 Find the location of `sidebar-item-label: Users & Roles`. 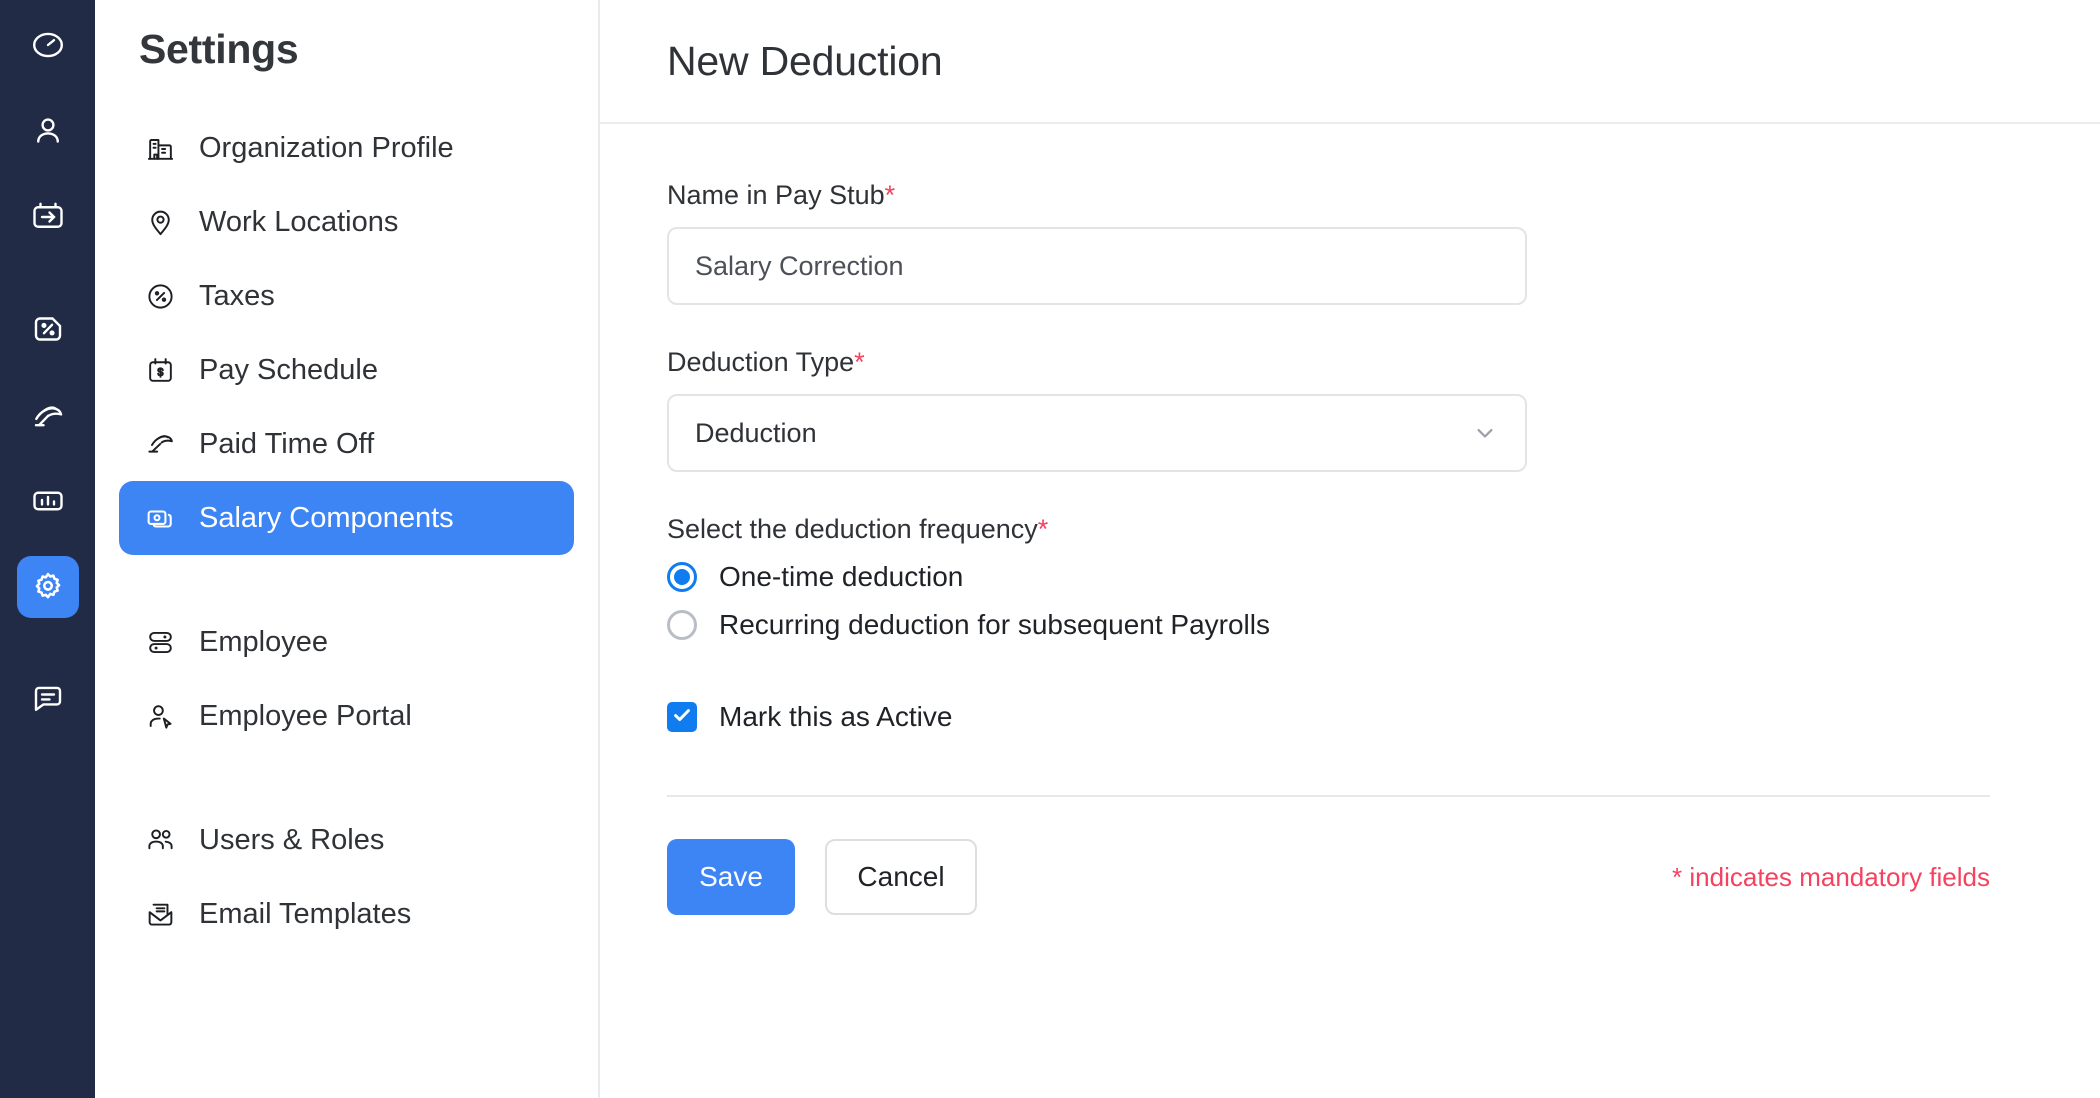

sidebar-item-label: Users & Roles is located at coordinates (292, 839).